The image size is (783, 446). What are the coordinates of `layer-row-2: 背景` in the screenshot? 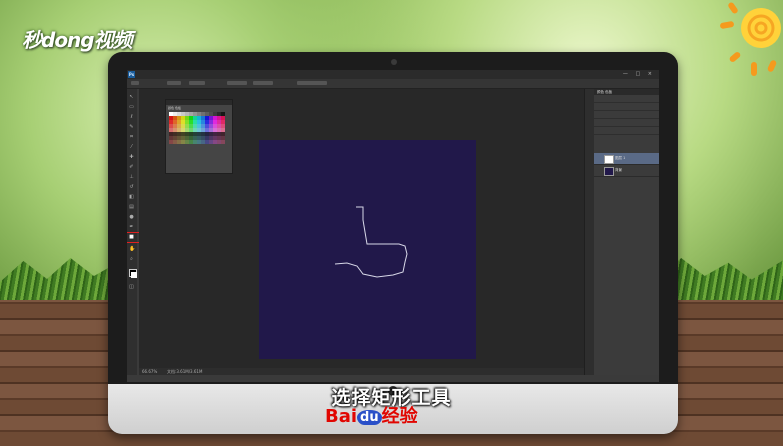 It's located at (626, 171).